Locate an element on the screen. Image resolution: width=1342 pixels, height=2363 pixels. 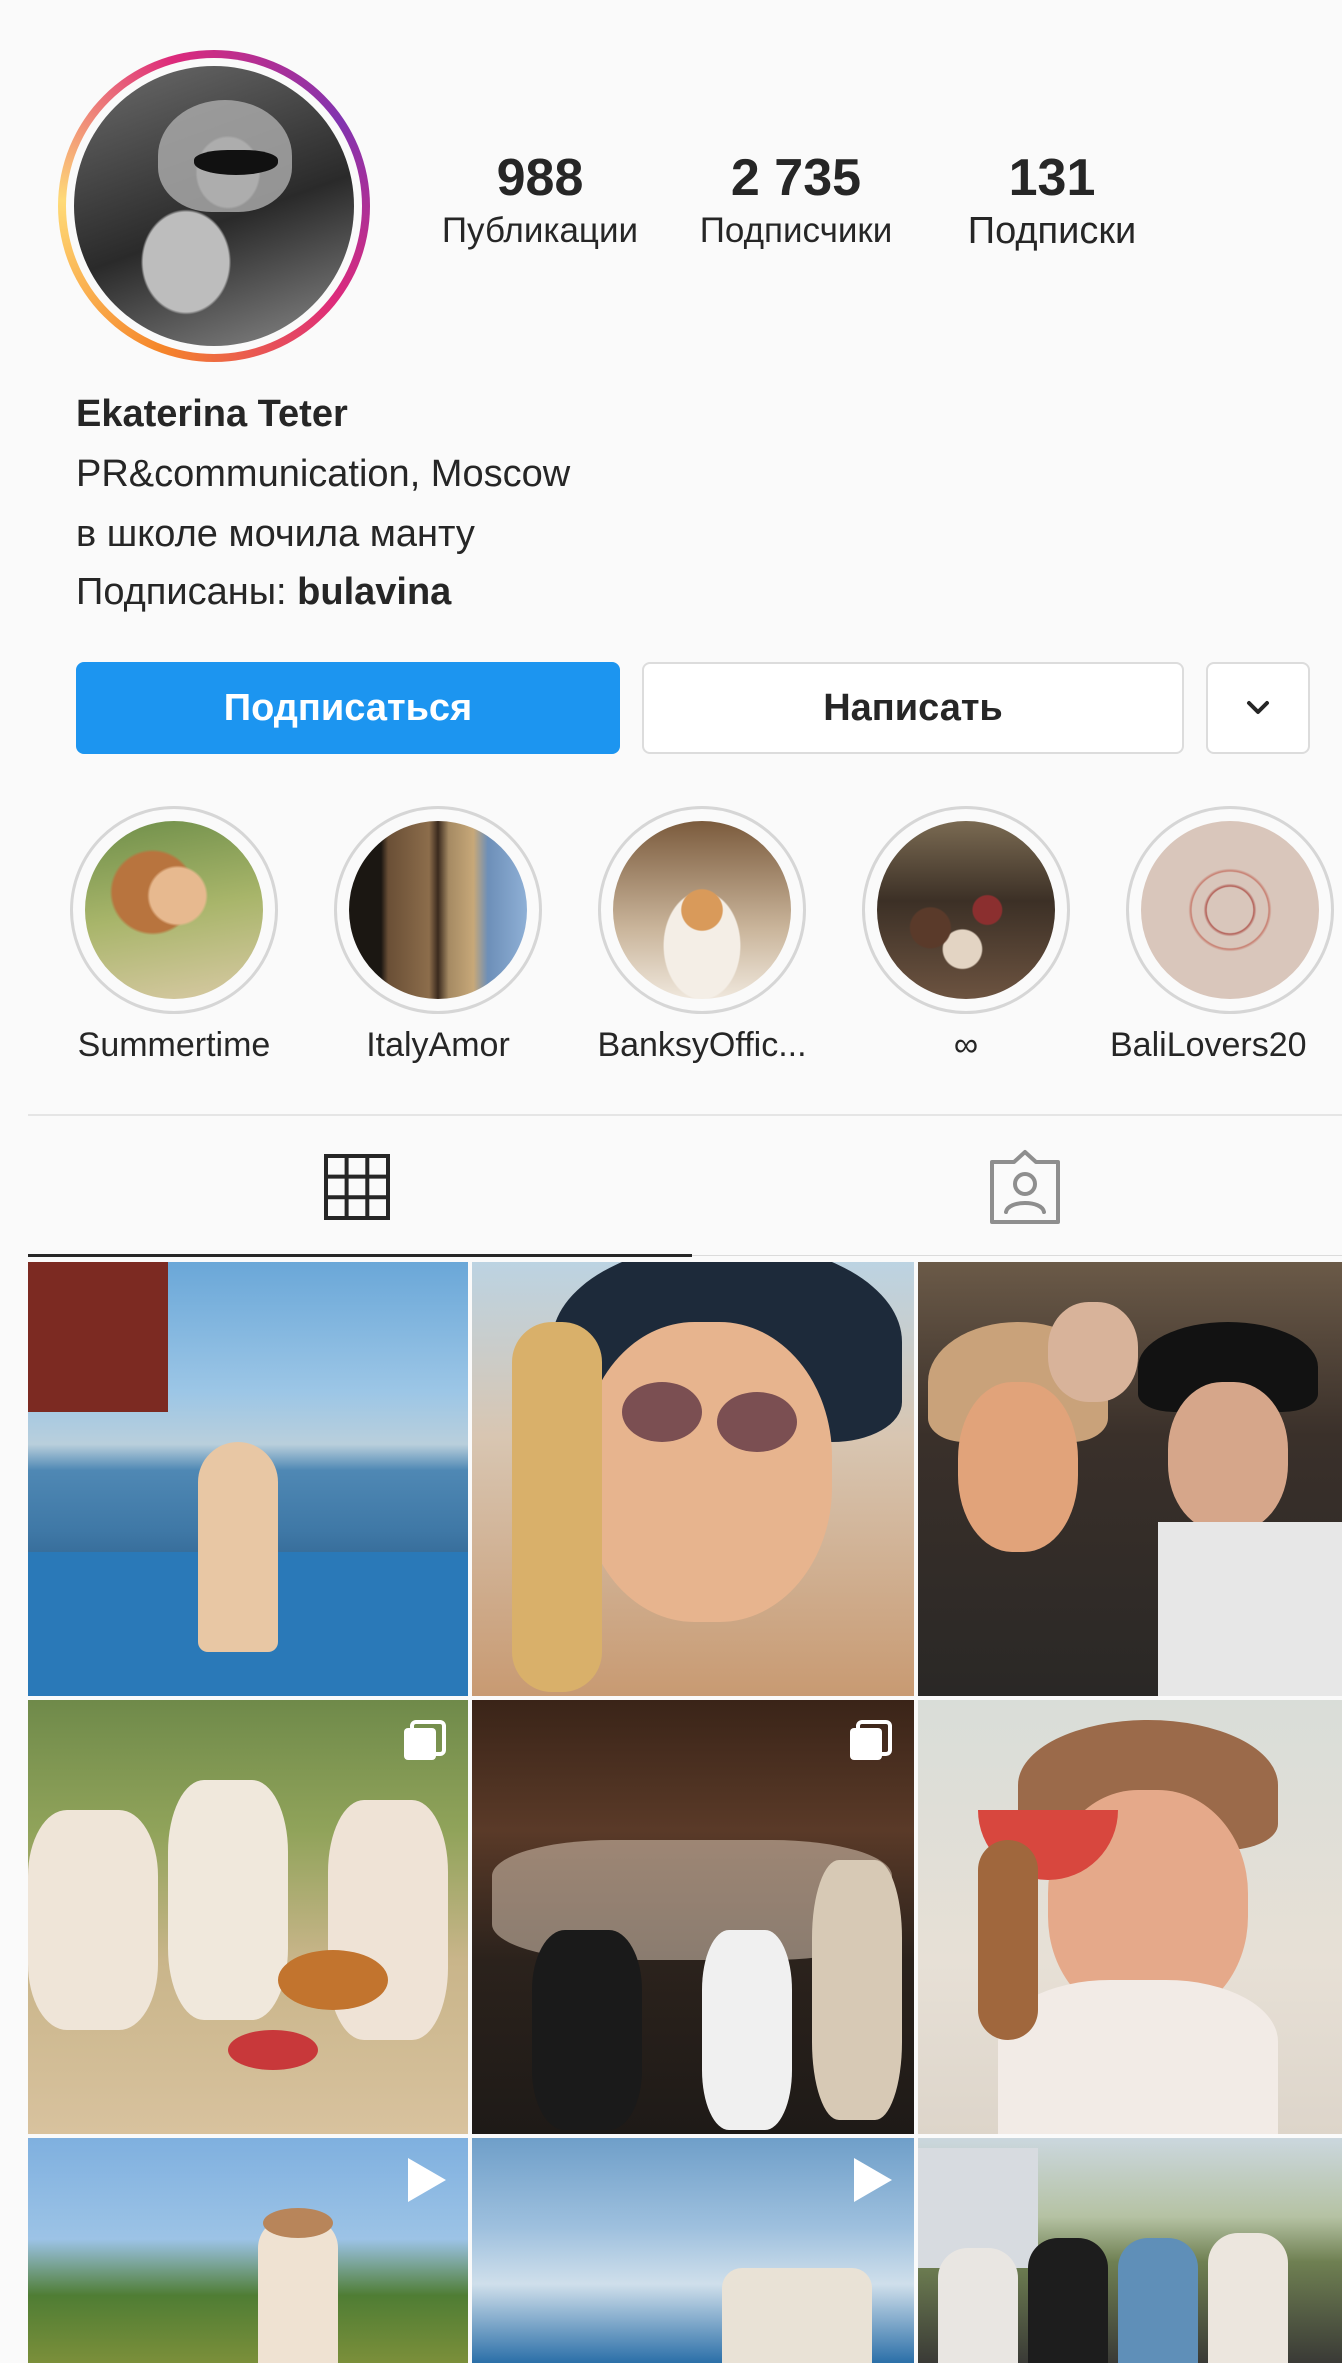
highlight-italyamor is located at coordinates (438, 910).